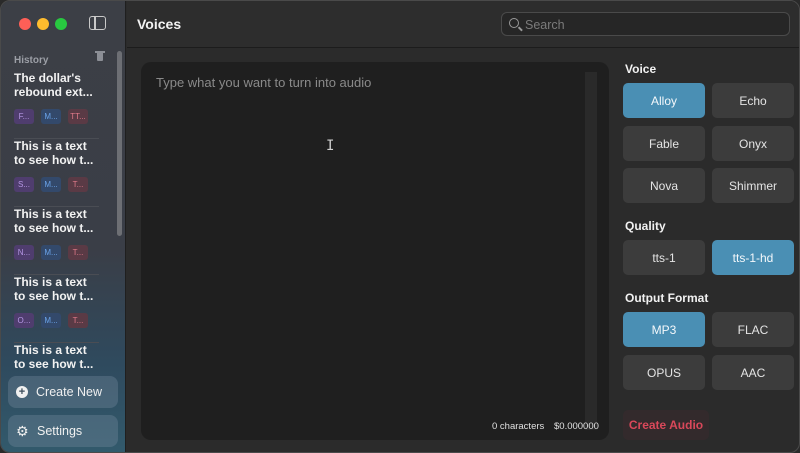 The image size is (800, 453). I want to click on minimize-window-button, so click(43, 24).